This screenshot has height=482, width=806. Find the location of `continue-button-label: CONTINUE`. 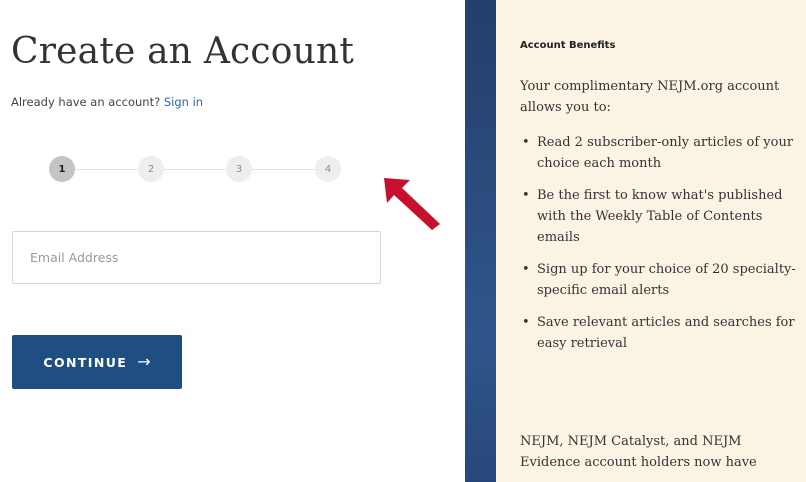

continue-button-label: CONTINUE is located at coordinates (85, 362).